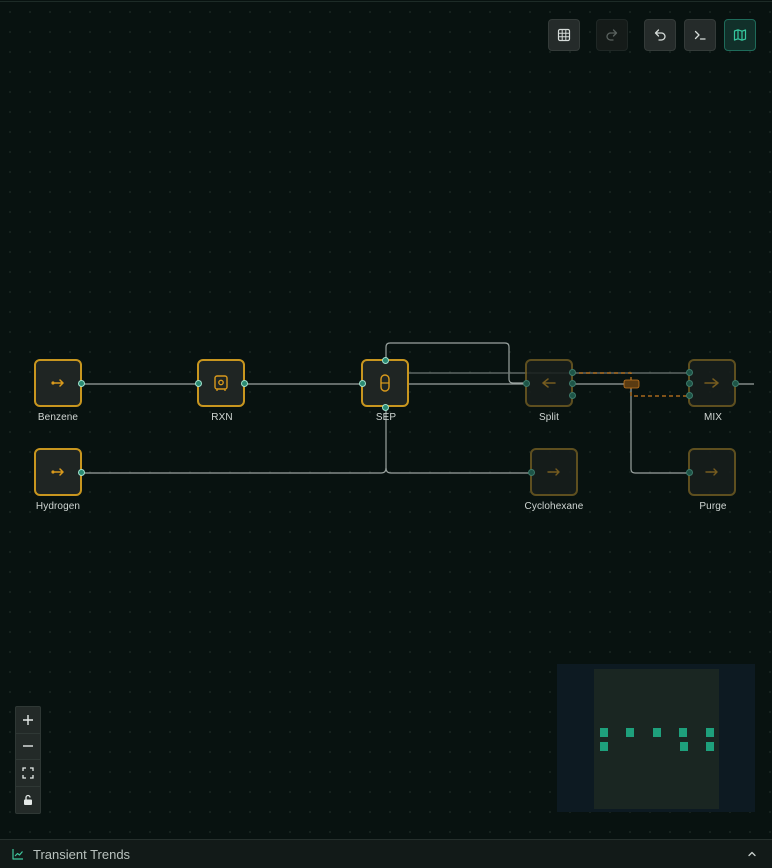 This screenshot has height=868, width=772. Describe the element at coordinates (752, 854) in the screenshot. I see `chevron-up-icon` at that location.